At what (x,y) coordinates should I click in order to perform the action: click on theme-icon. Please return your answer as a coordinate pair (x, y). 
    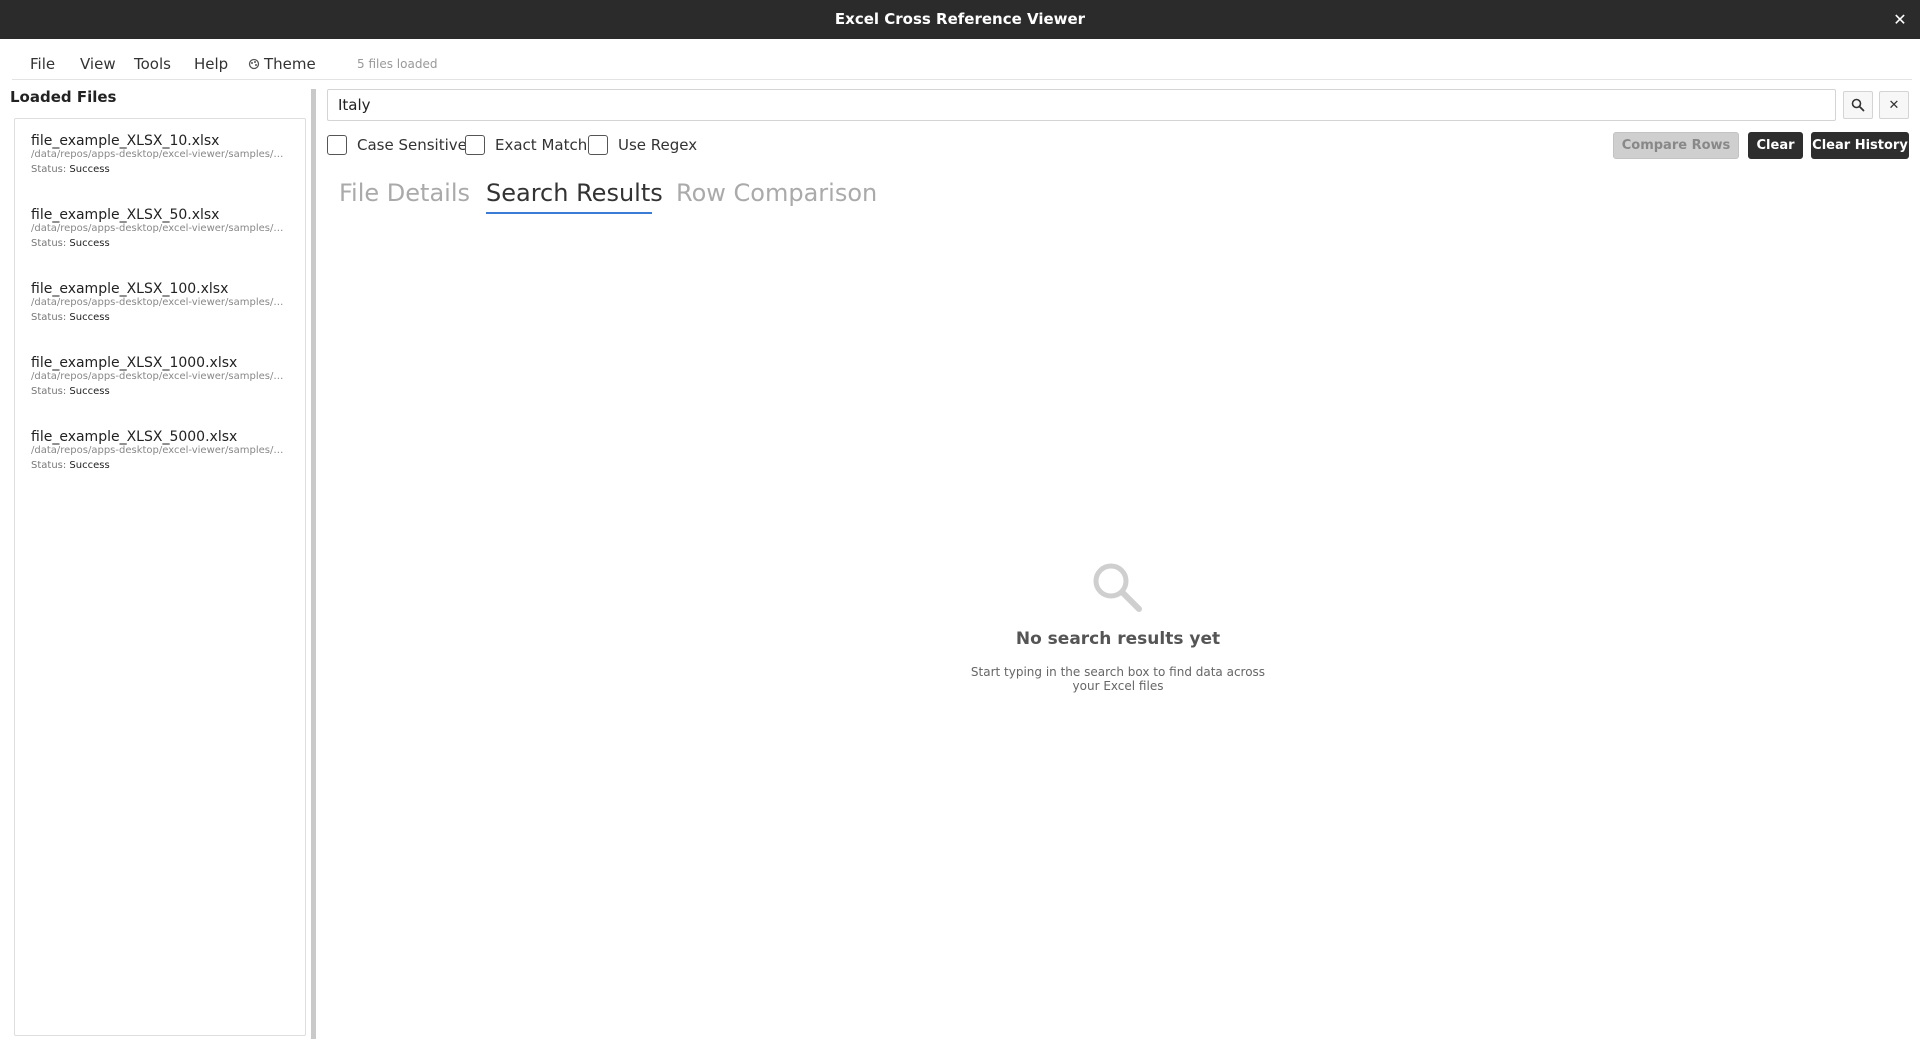
    Looking at the image, I should click on (254, 64).